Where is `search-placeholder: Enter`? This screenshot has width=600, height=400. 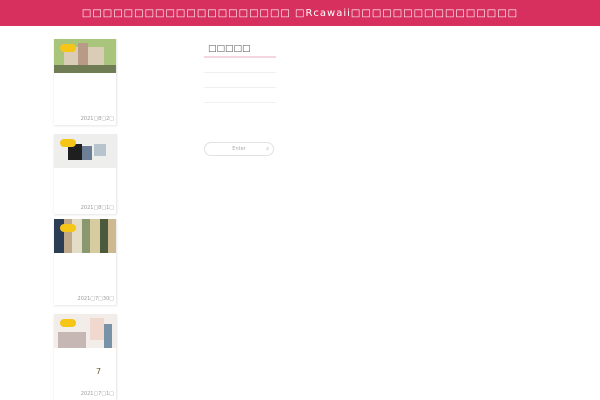
search-placeholder: Enter is located at coordinates (239, 149).